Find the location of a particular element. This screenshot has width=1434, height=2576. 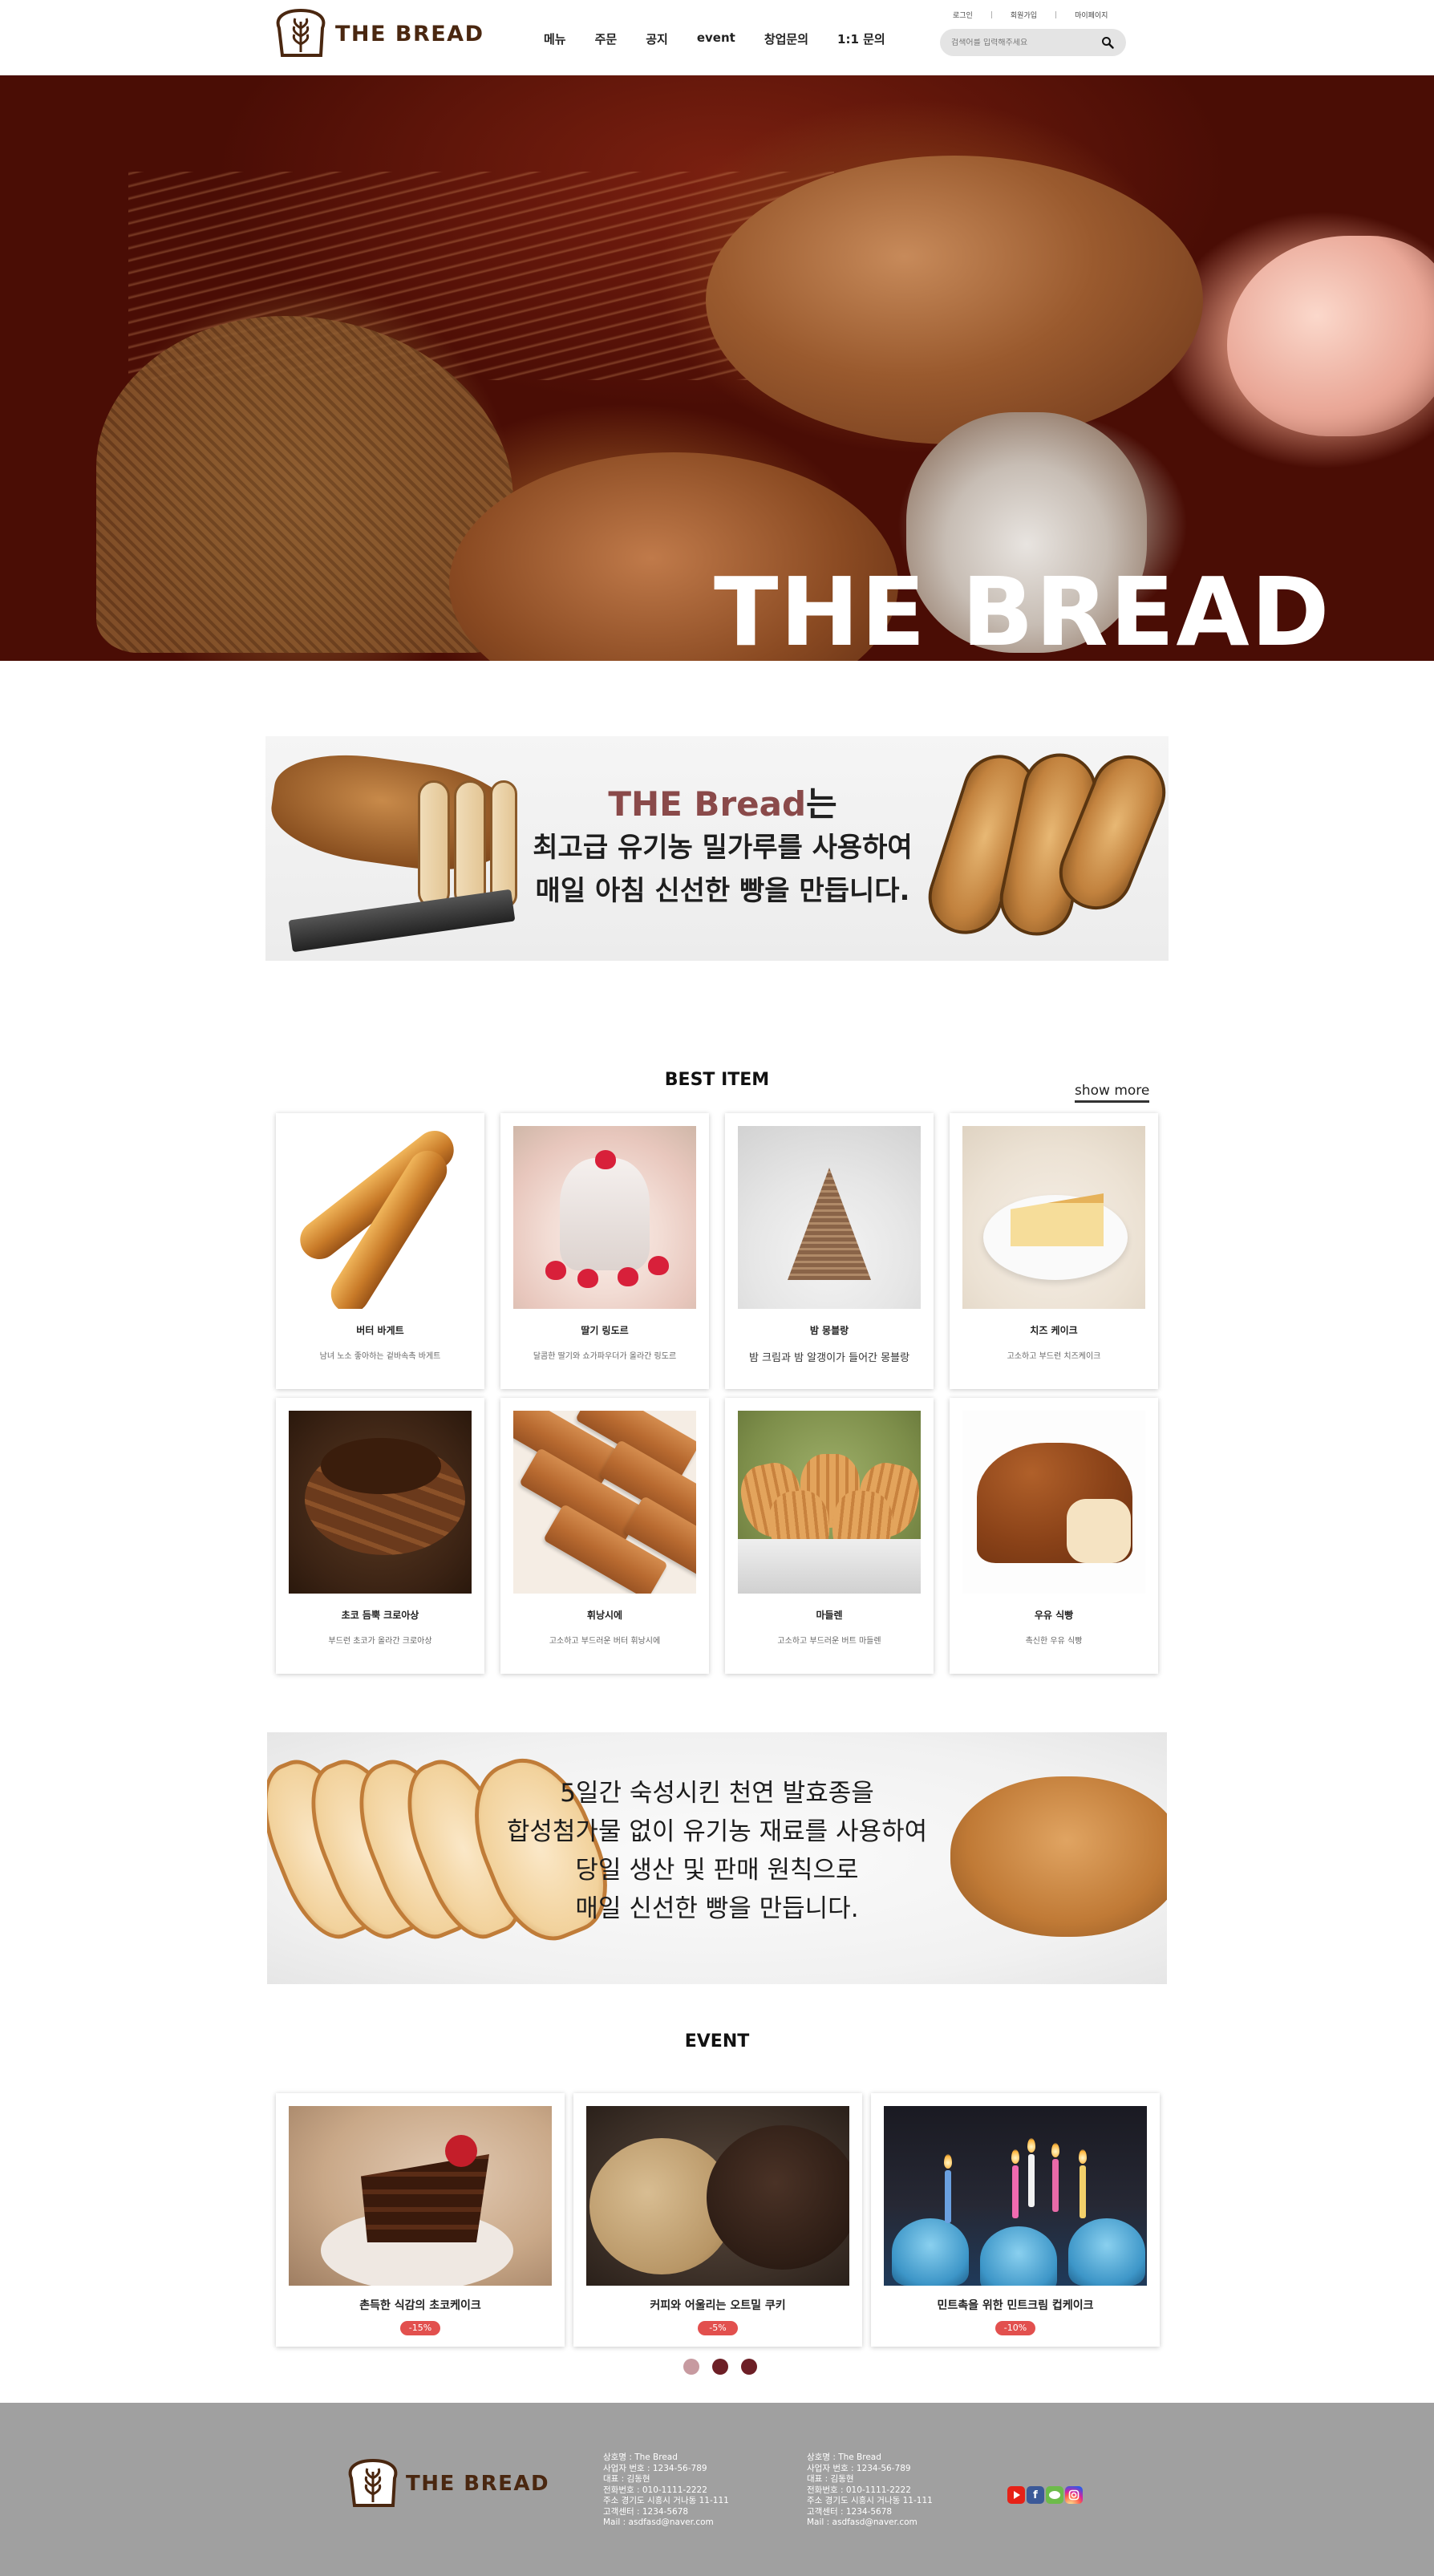

product-image-financier is located at coordinates (605, 1502).